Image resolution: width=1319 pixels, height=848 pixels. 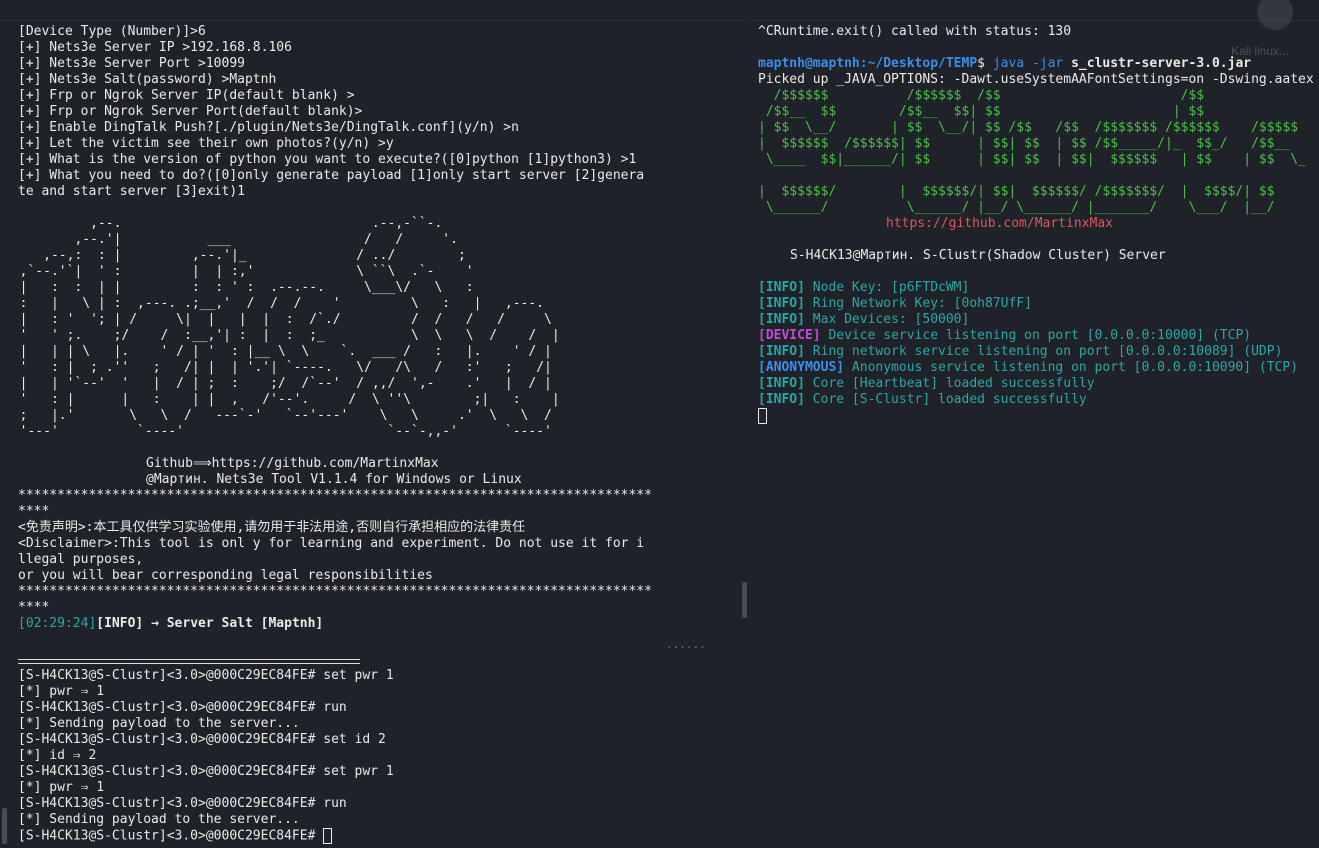 I want to click on prompt-path: :~/Desktop/TEMP, so click(x=918, y=63).